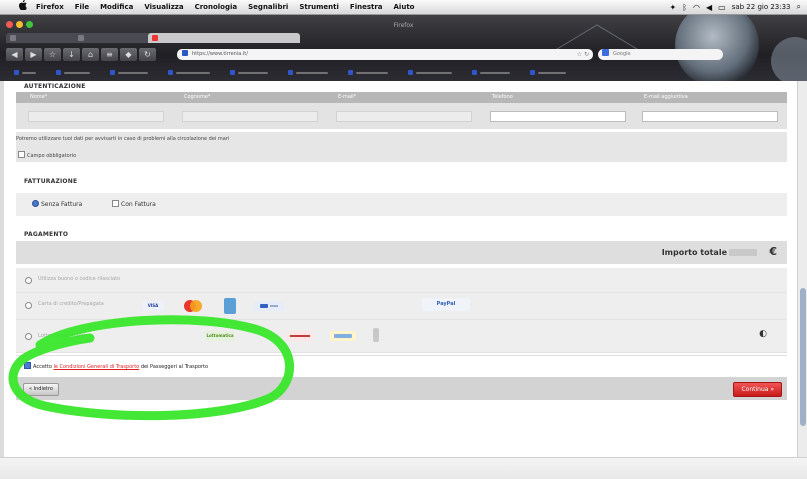  Describe the element at coordinates (224, 38) in the screenshot. I see `browser-tab-active` at that location.